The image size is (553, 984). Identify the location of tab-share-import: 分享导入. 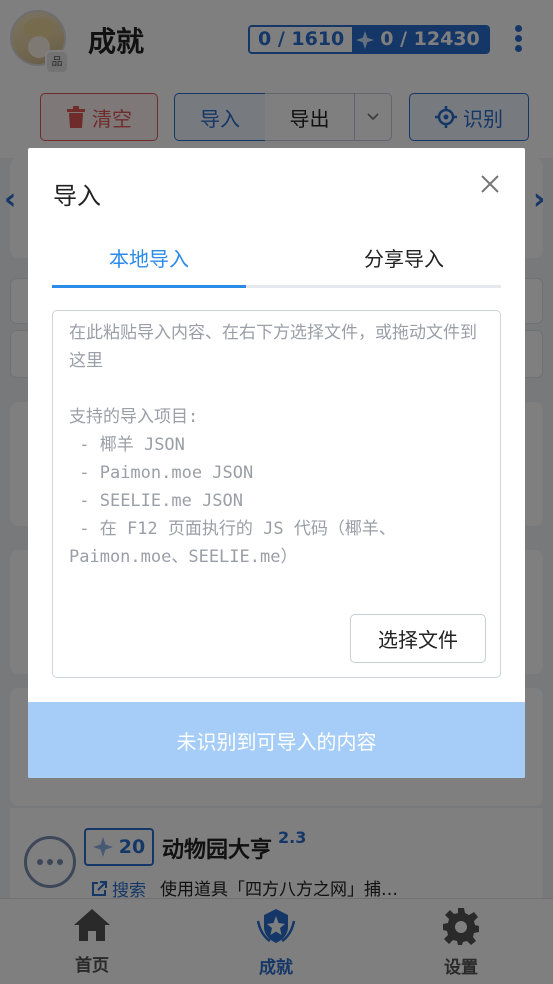
(404, 261).